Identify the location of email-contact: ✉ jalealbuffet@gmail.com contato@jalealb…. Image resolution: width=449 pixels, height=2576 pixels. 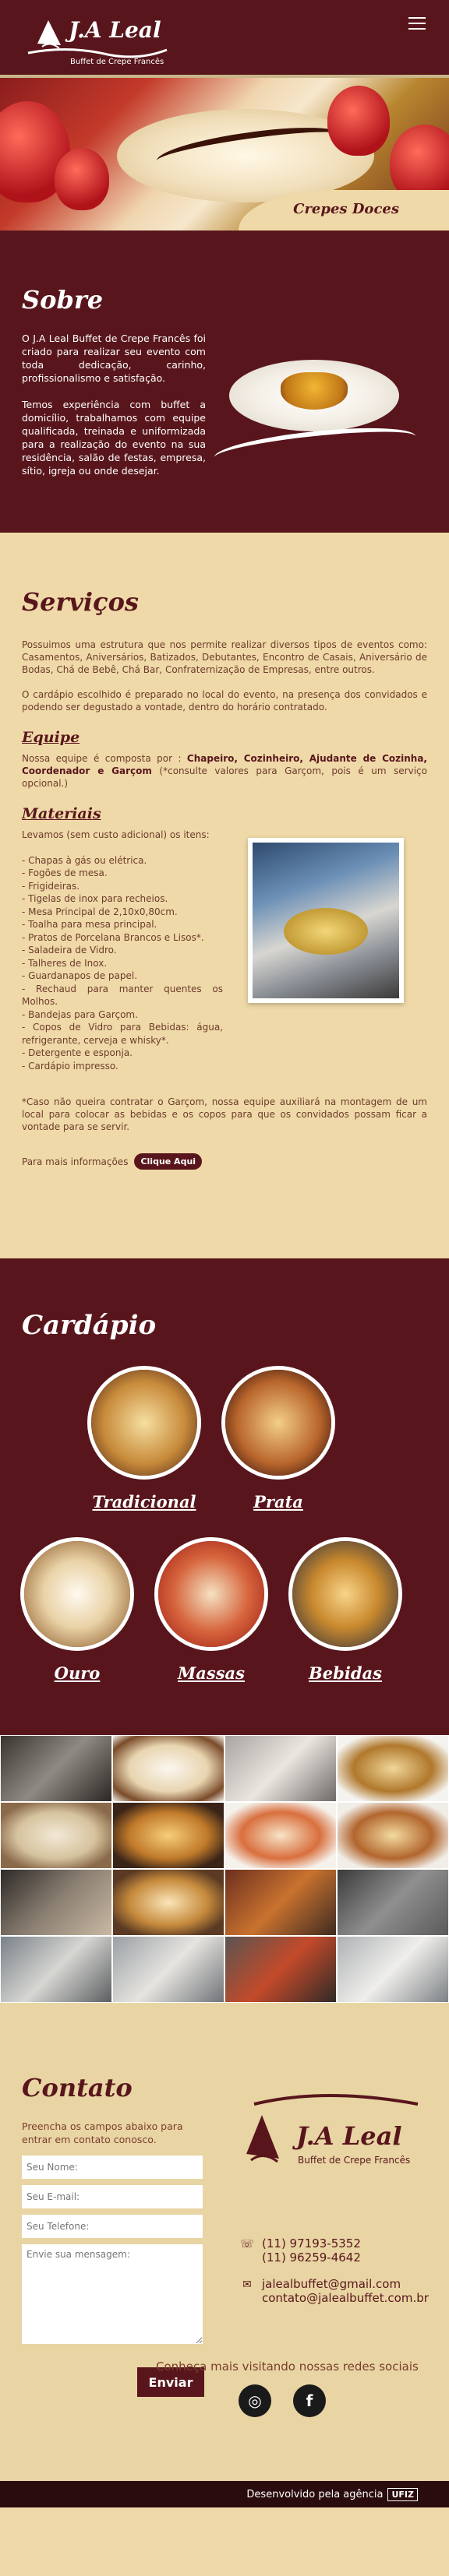
(334, 2291).